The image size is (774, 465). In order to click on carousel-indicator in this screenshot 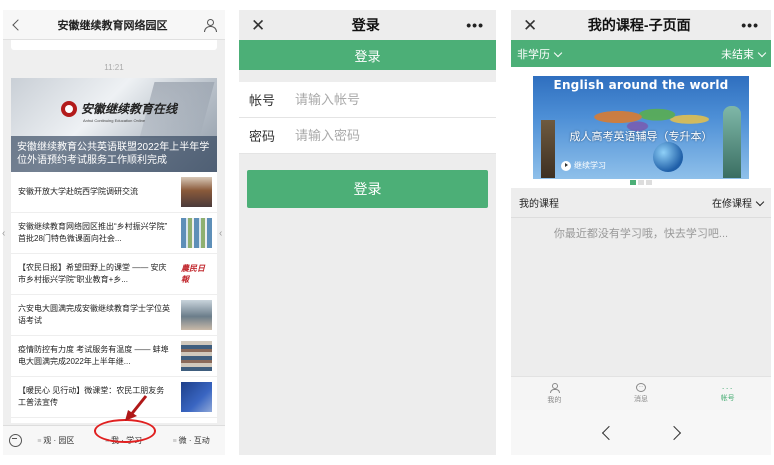, I will do `click(641, 182)`.